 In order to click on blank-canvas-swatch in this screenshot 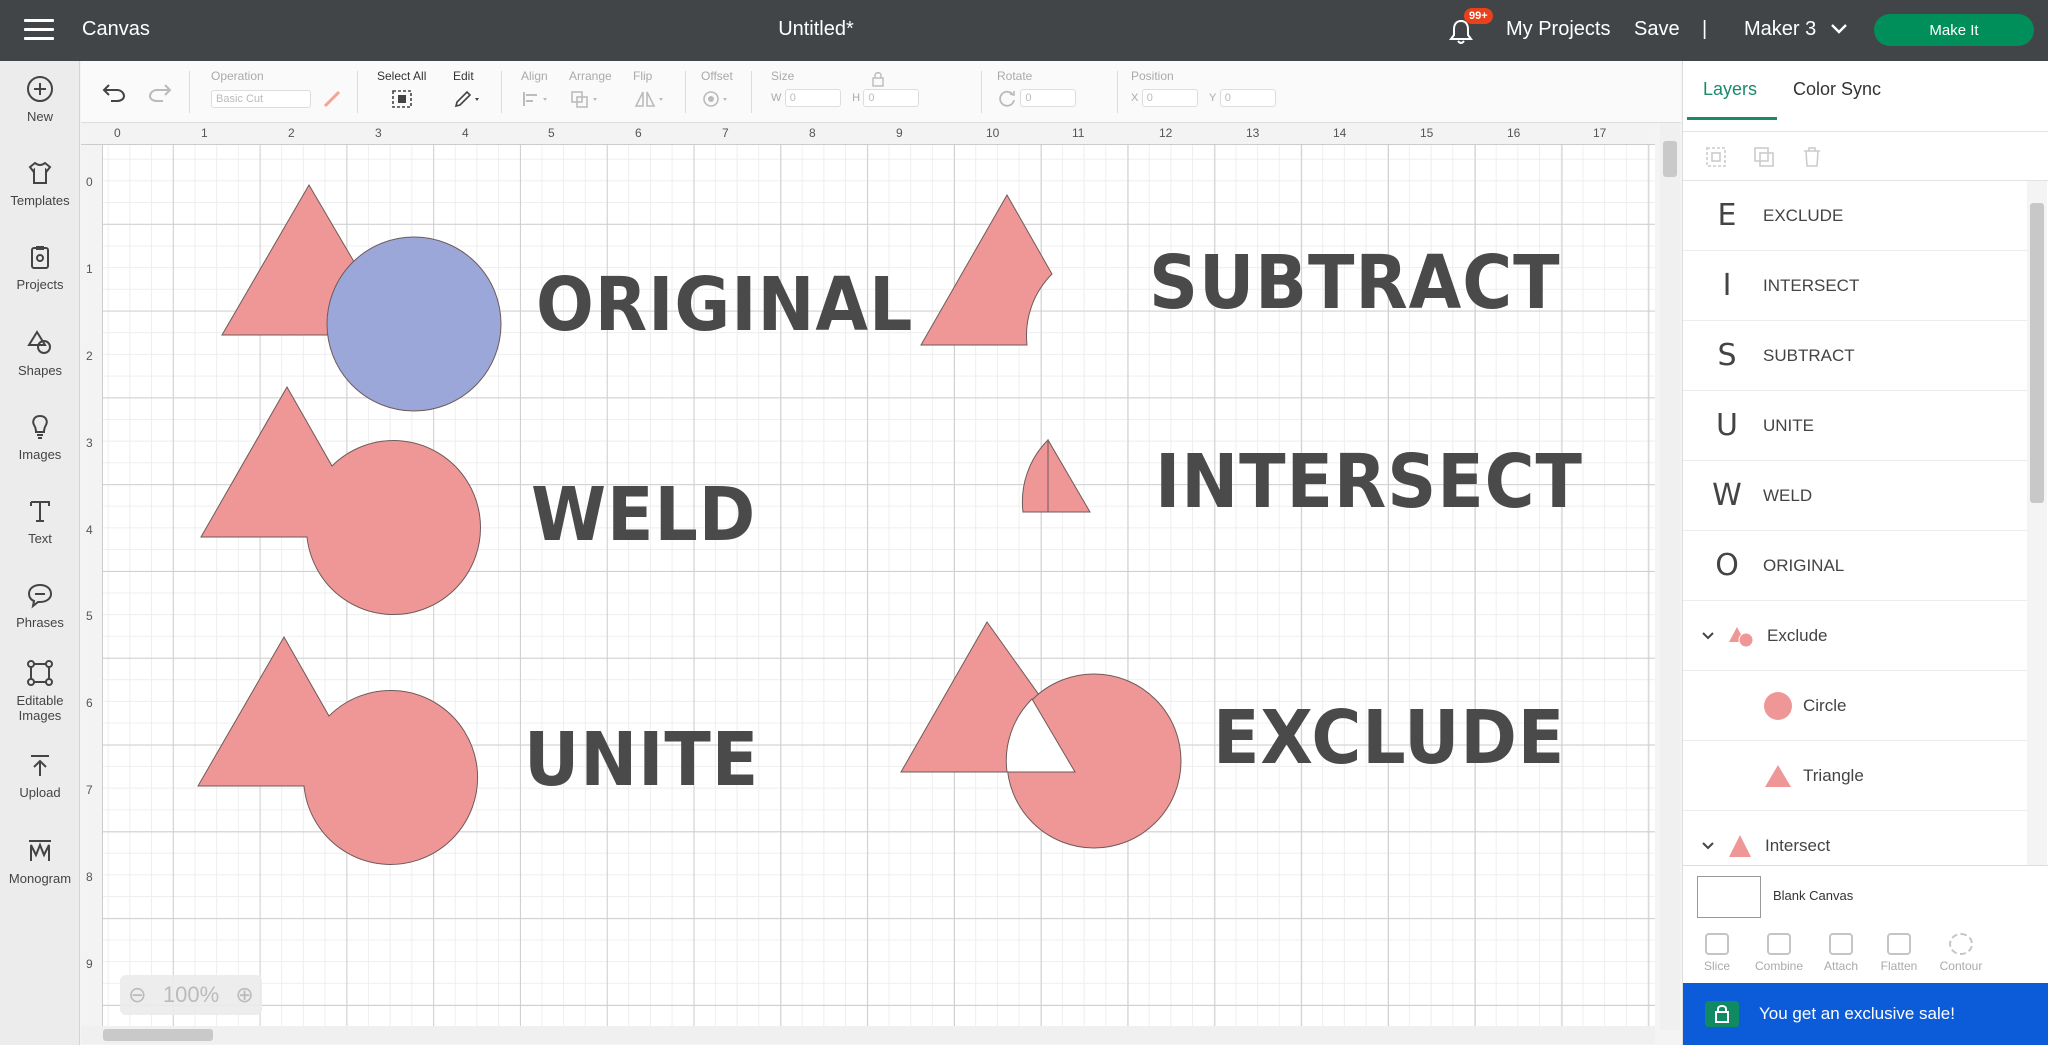, I will do `click(1729, 897)`.